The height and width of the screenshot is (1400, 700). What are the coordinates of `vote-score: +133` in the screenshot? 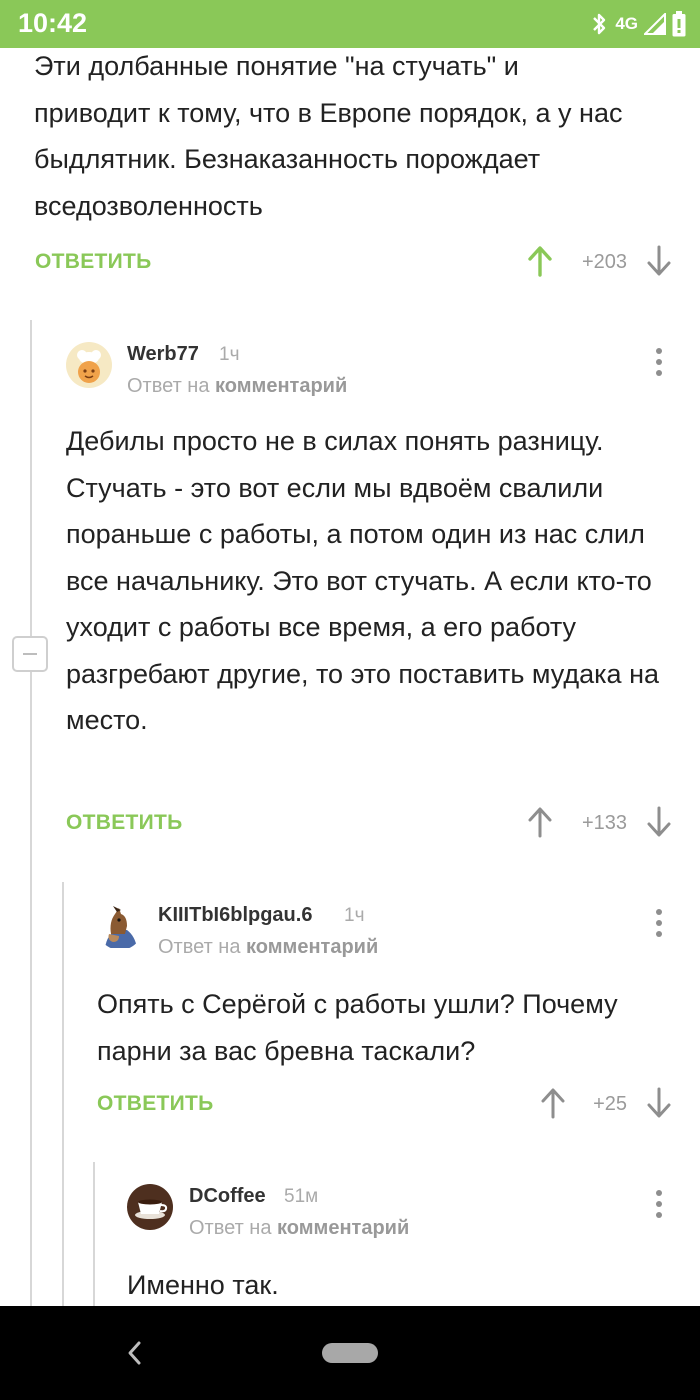 It's located at (604, 823).